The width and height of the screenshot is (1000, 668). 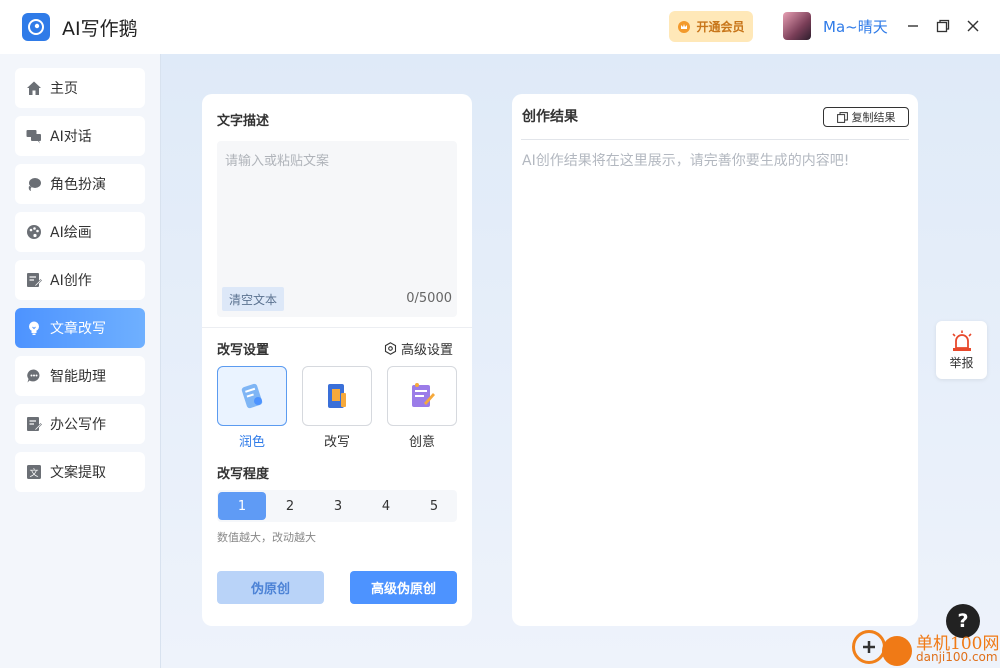 I want to click on sidebar-item-home: 主页, so click(x=80, y=88).